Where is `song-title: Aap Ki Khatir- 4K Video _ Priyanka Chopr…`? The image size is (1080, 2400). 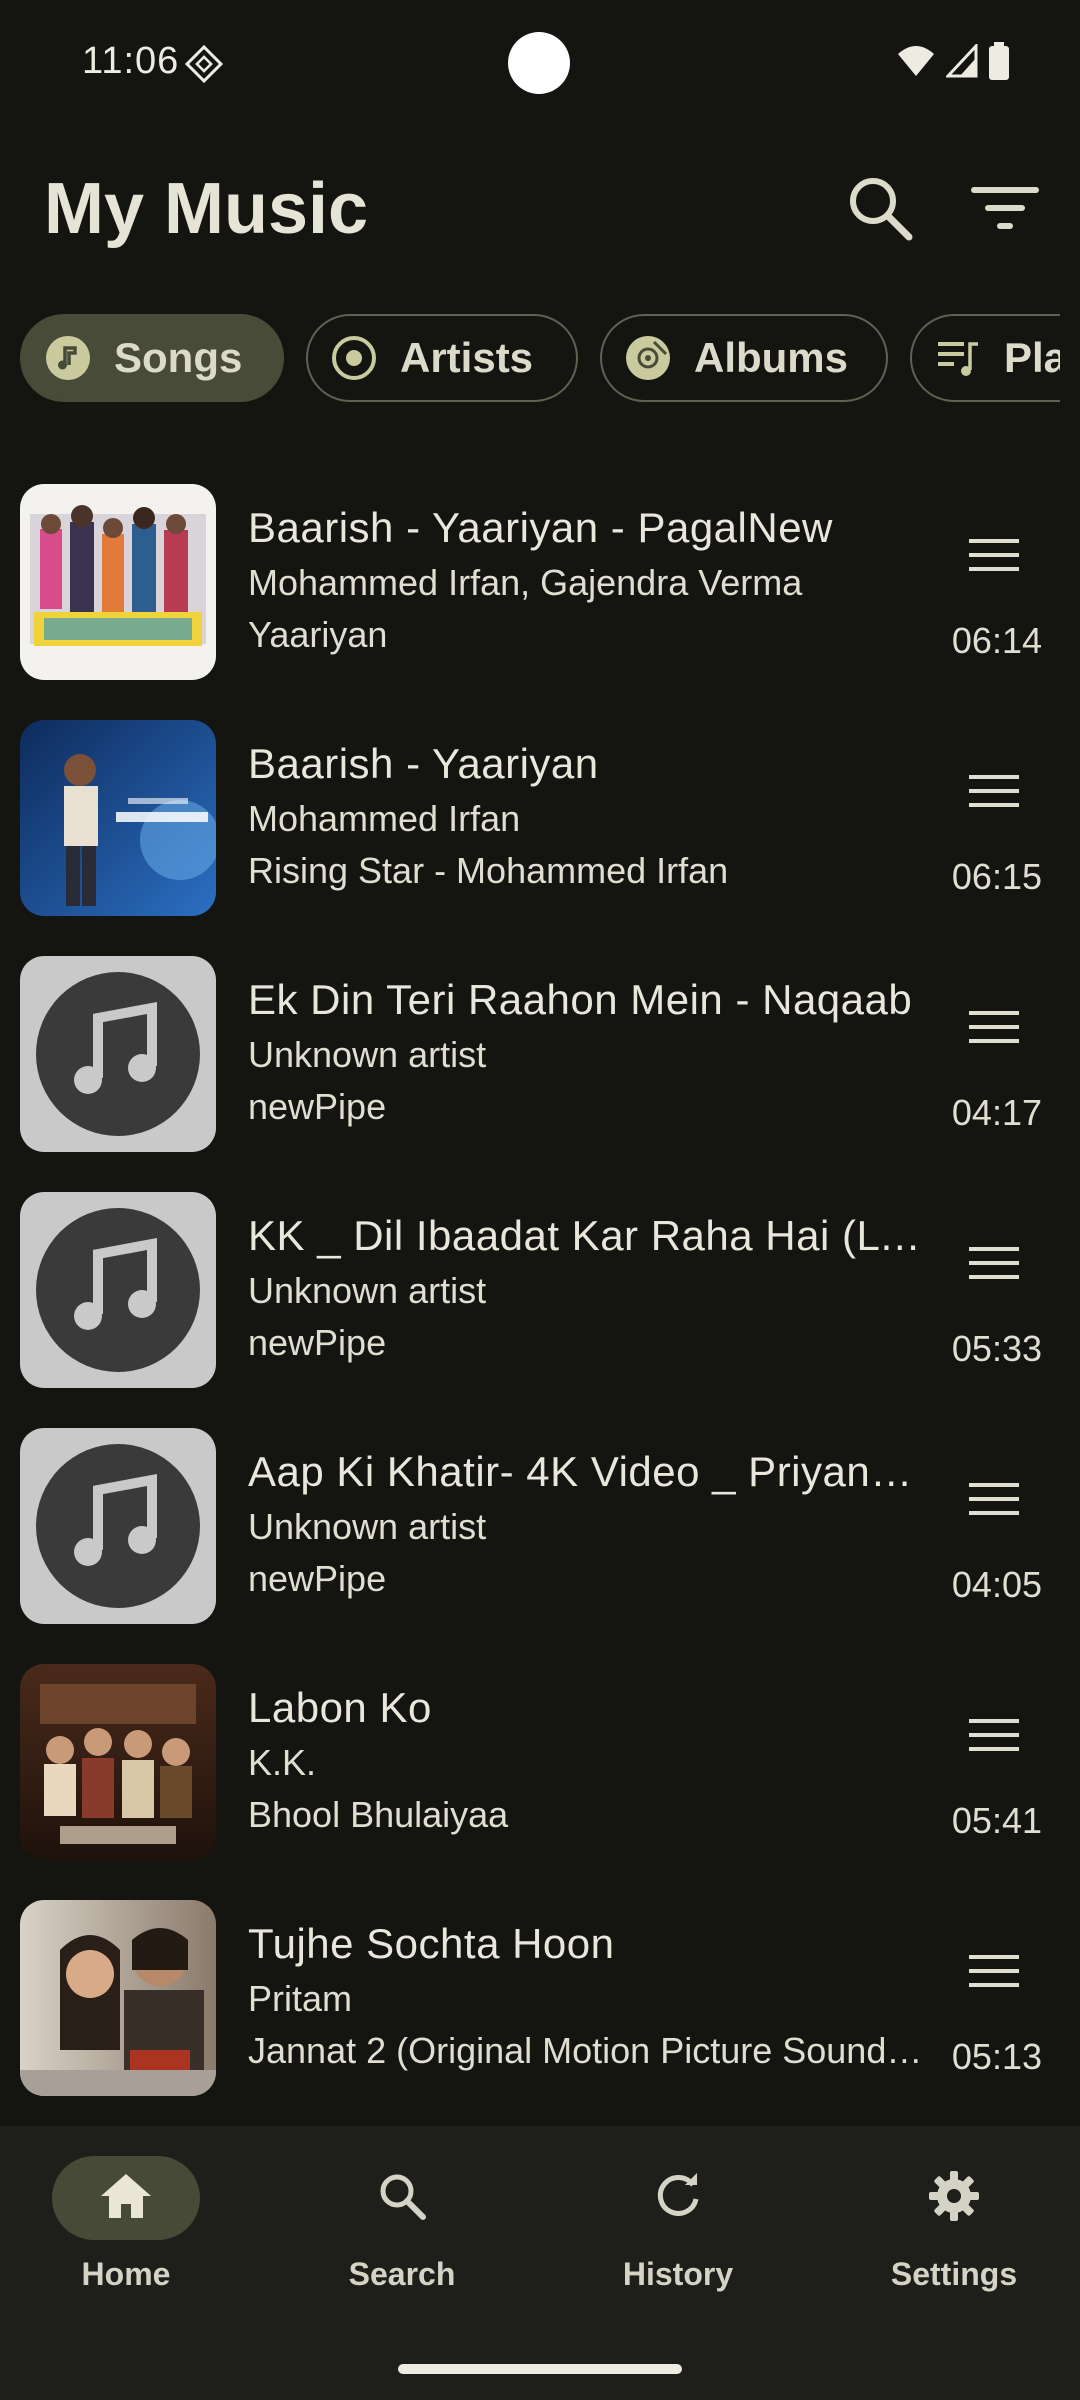
song-title: Aap Ki Khatir- 4K Video _ Priyanka Chopr… is located at coordinates (588, 1471).